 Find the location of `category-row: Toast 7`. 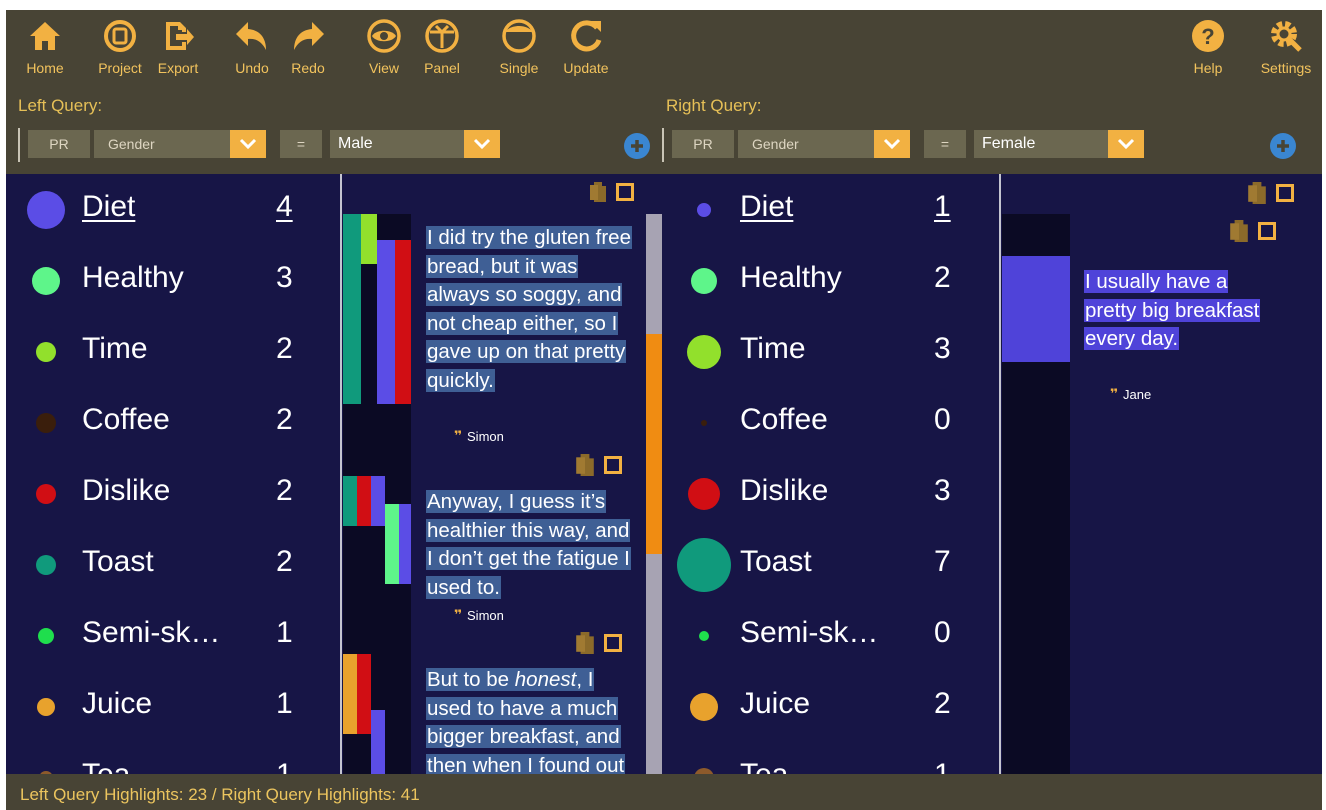

category-row: Toast 7 is located at coordinates (829, 565).